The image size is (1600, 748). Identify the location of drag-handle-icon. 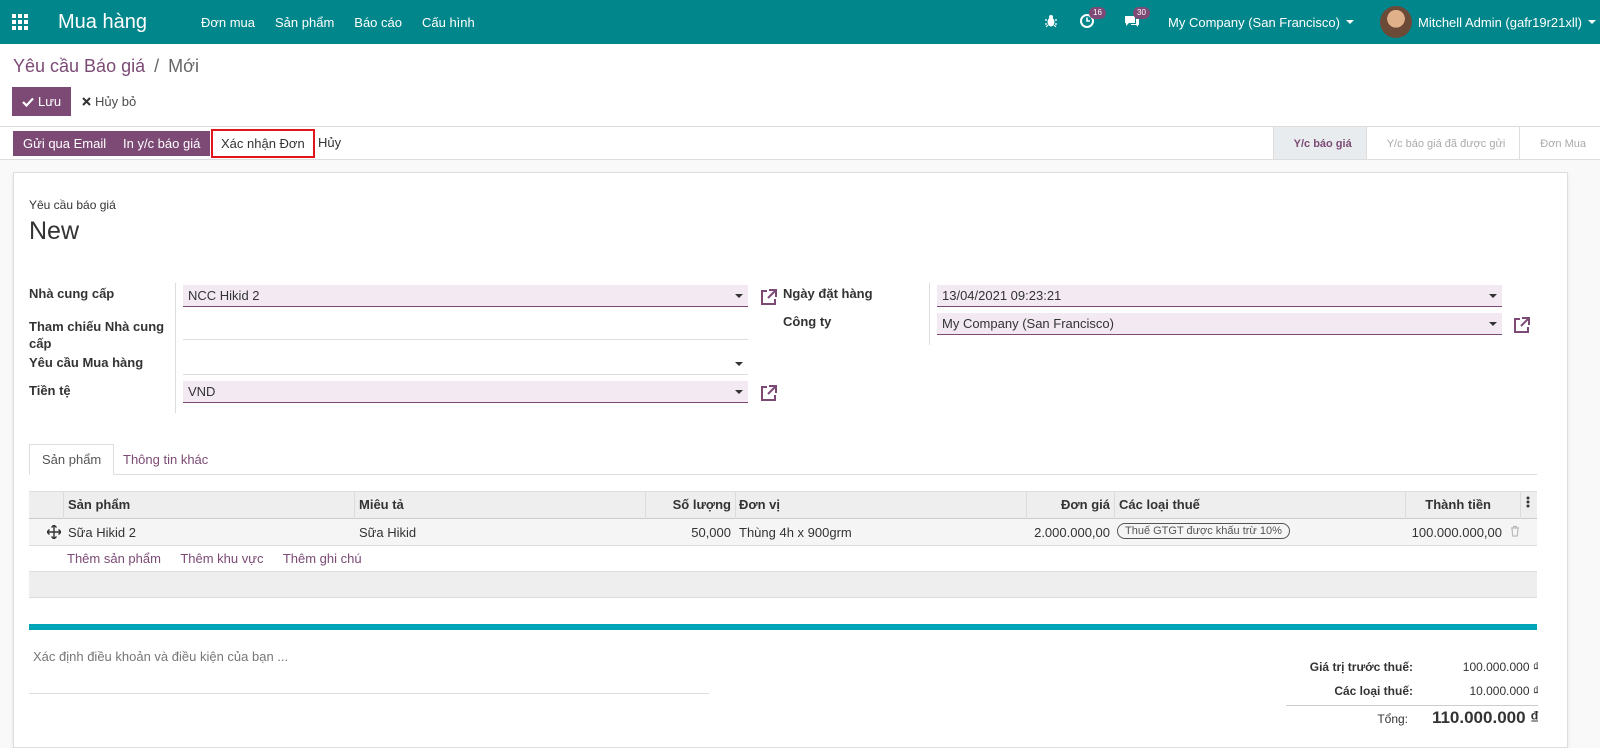
(54, 533).